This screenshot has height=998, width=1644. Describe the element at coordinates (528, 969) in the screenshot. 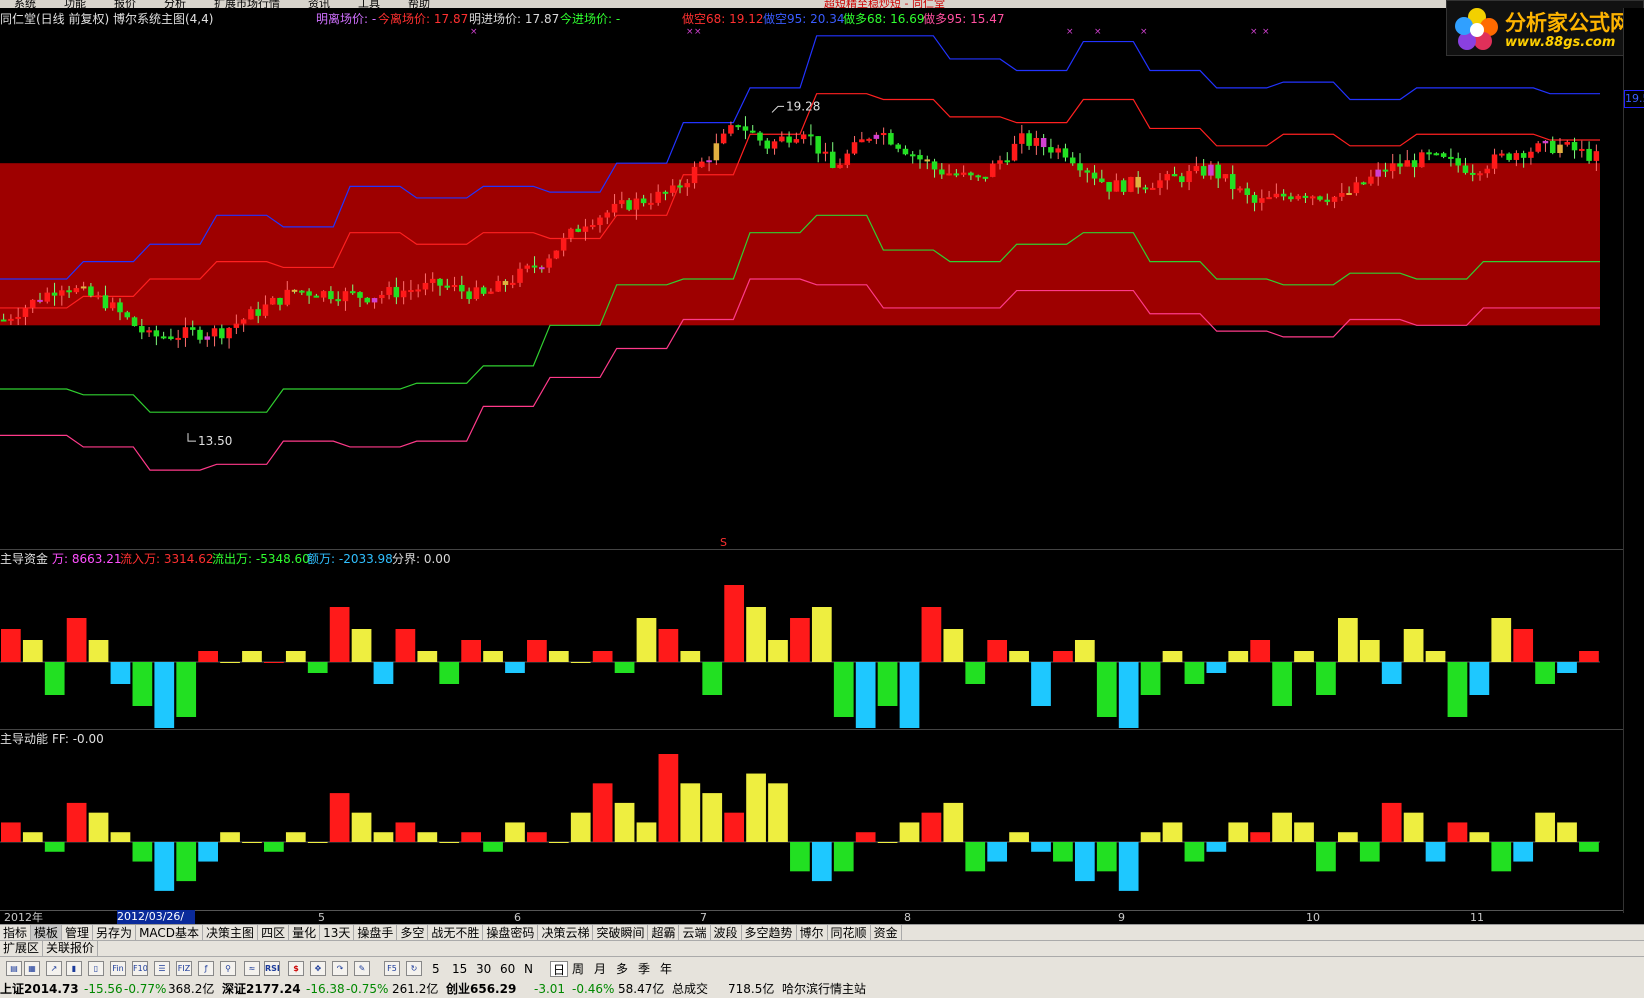

I see `period-n: N` at that location.